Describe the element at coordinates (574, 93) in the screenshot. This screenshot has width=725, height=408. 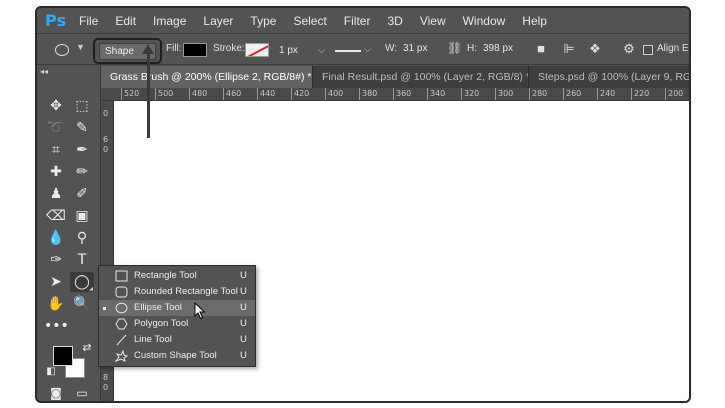
I see `ruler-tick: 260` at that location.